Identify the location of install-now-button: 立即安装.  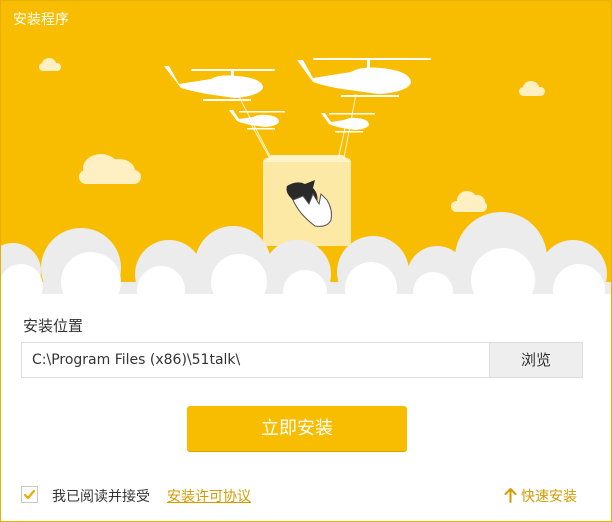
(297, 428).